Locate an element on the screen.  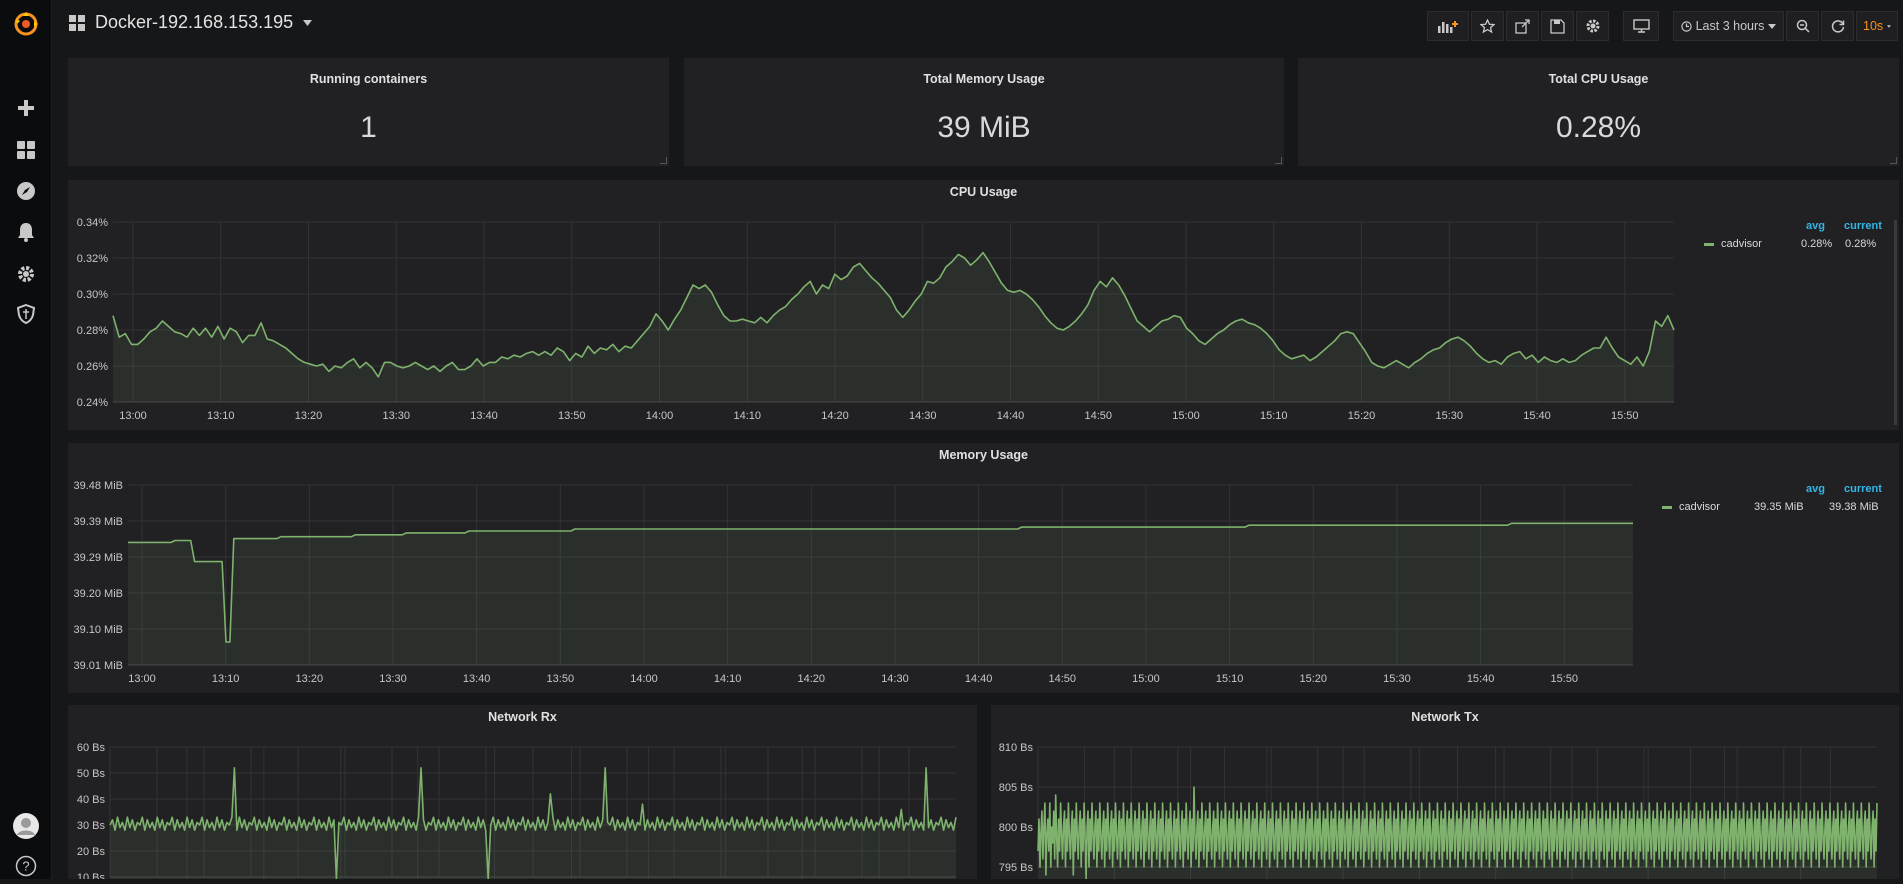
panel-title: Total Memory Usage is located at coordinates (984, 79).